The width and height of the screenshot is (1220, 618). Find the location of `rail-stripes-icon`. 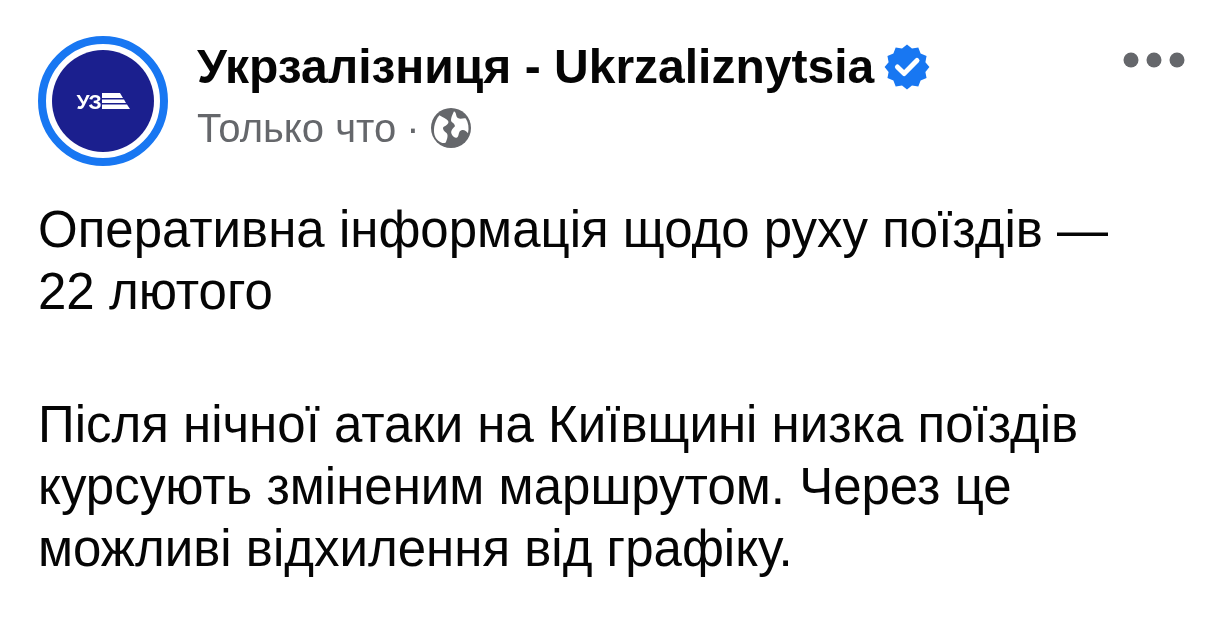

rail-stripes-icon is located at coordinates (115, 101).